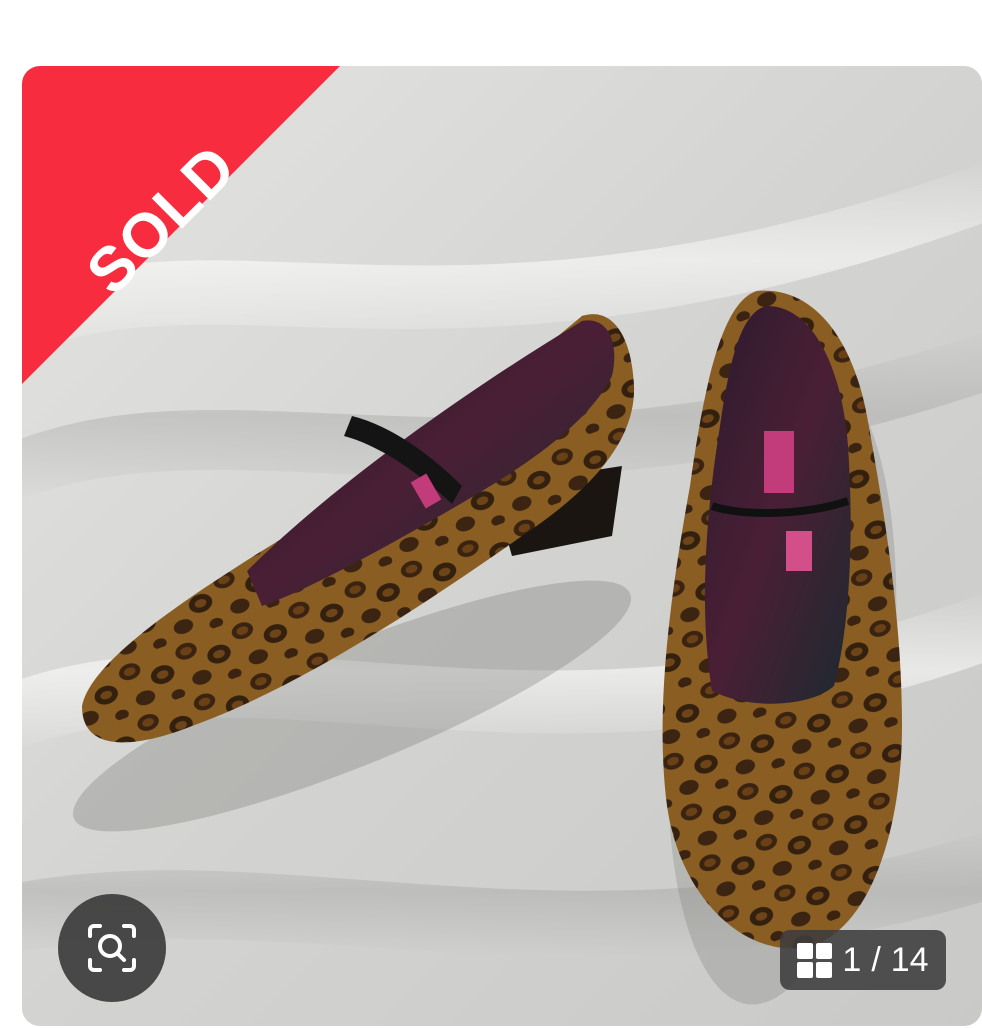 The height and width of the screenshot is (1028, 982). What do you see at coordinates (852, 959) in the screenshot?
I see `image-counter-current: 1` at bounding box center [852, 959].